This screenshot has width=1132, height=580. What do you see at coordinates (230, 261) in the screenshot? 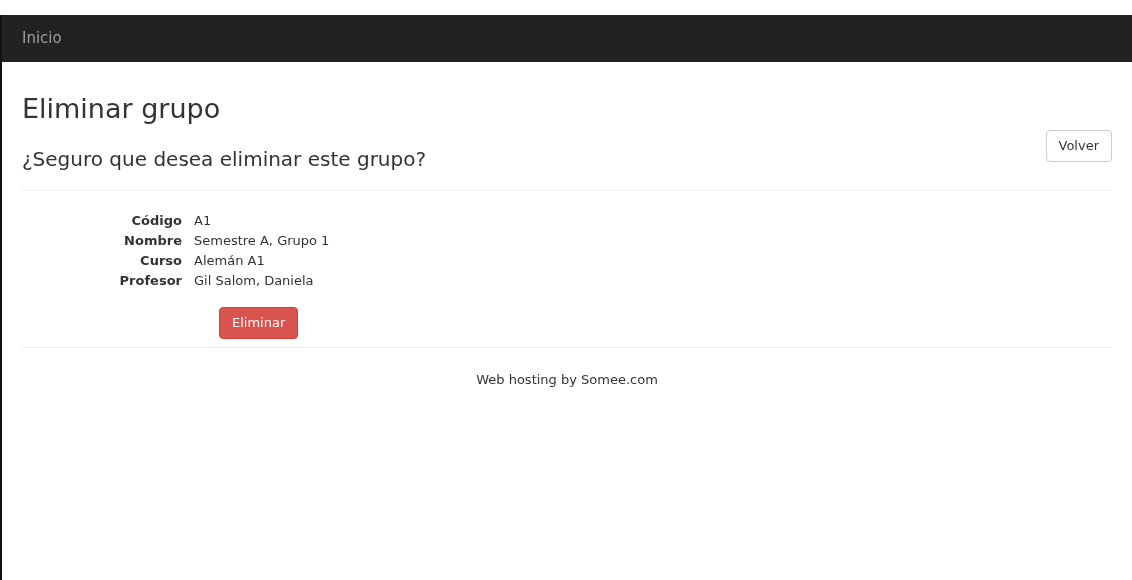
I see `field-value: Alemán A1` at bounding box center [230, 261].